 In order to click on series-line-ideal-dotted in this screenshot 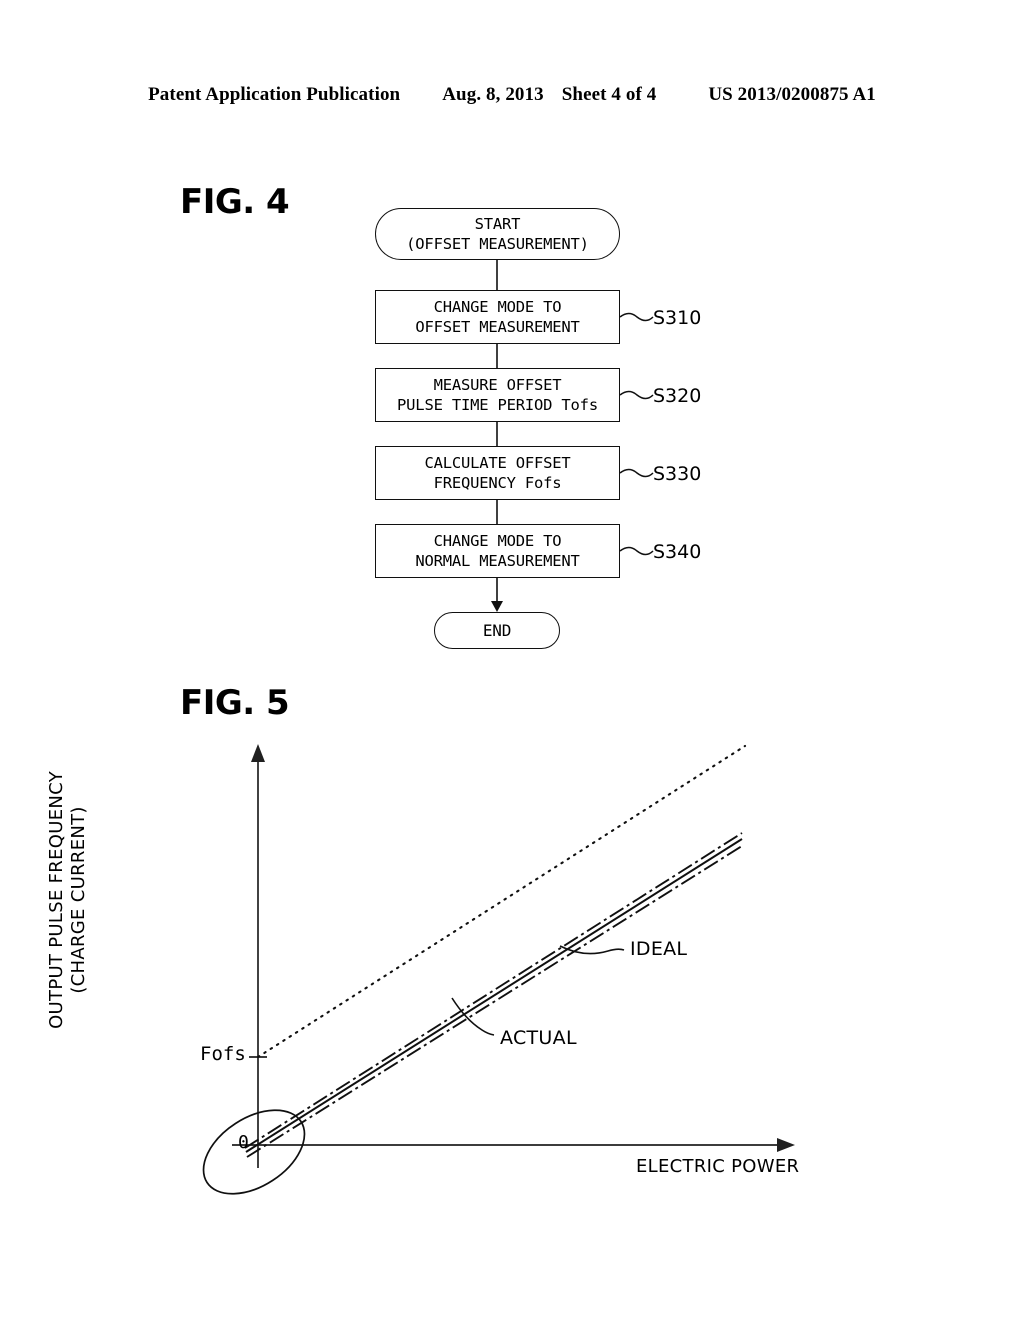, I will do `click(501, 901)`.